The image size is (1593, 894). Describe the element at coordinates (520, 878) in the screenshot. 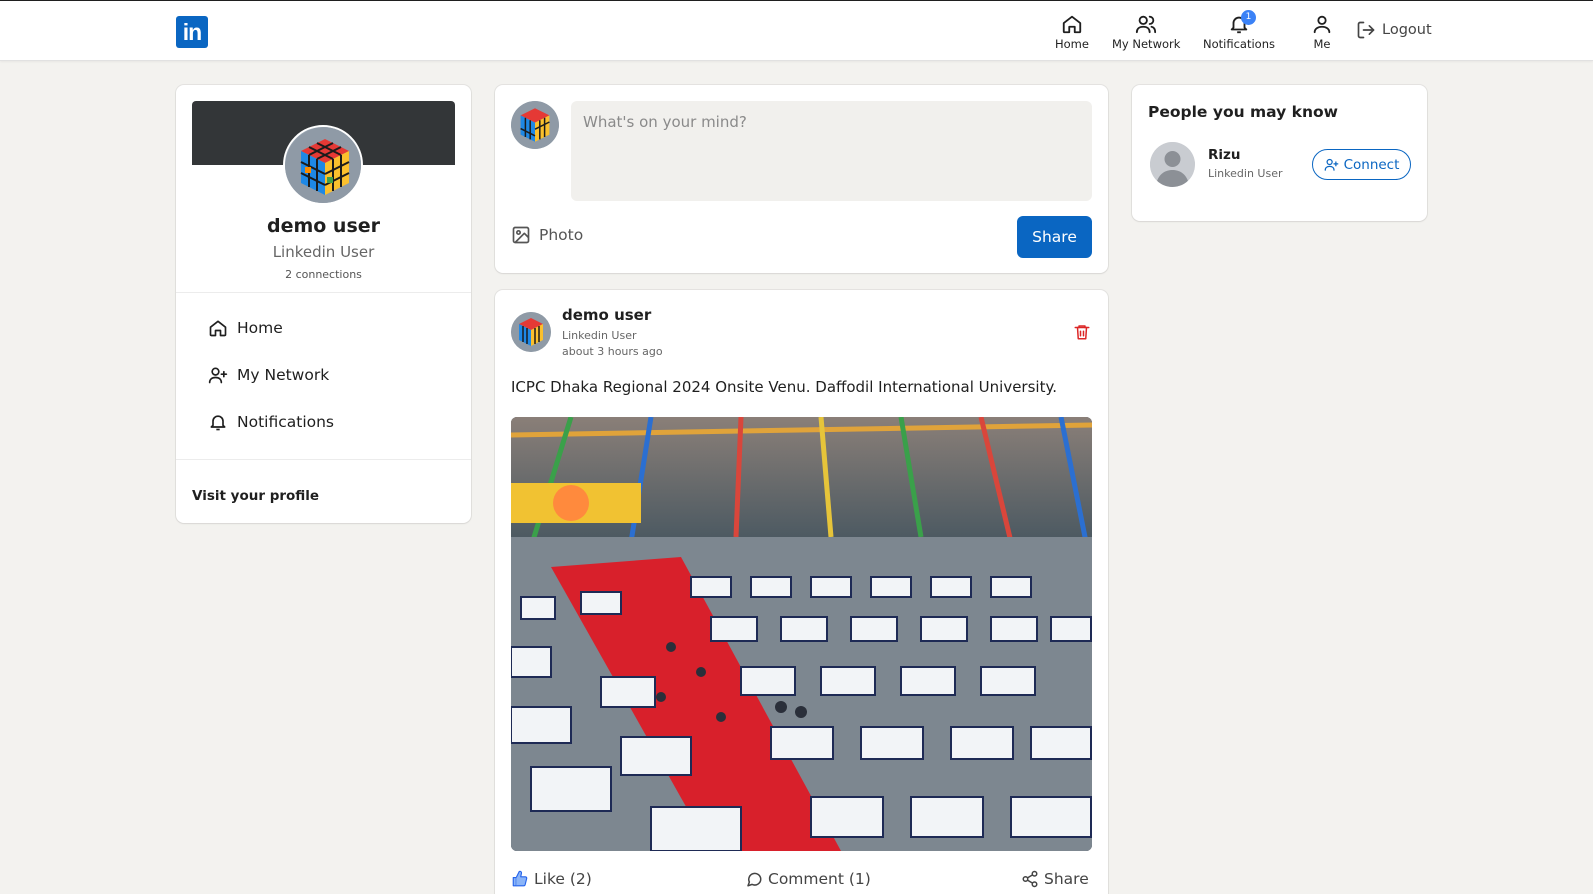

I see `thumbs-up-icon` at that location.